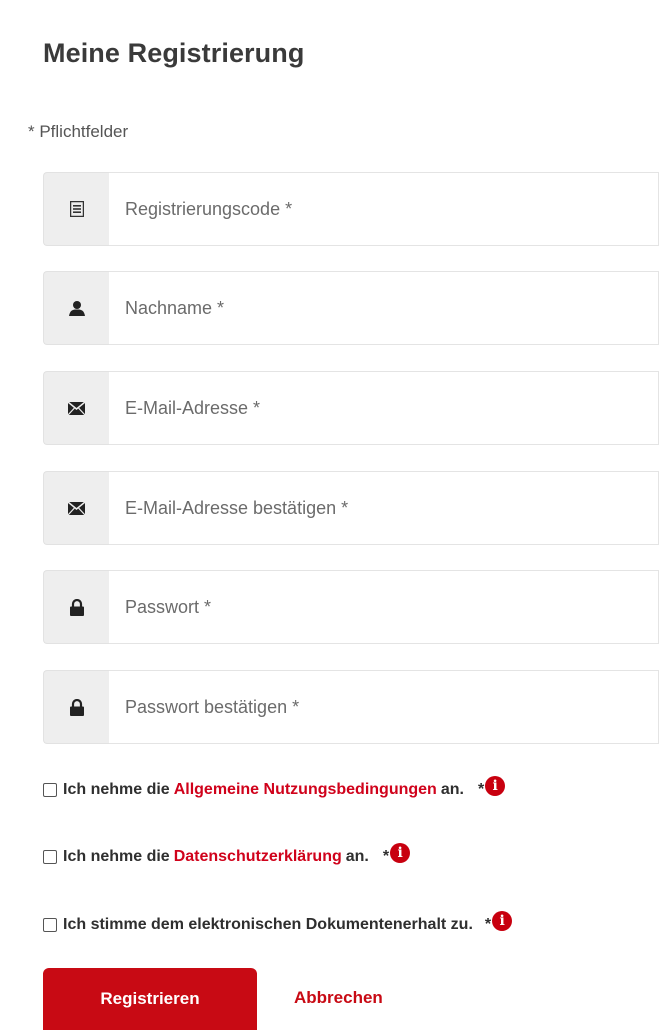 The width and height of the screenshot is (659, 1030). What do you see at coordinates (384, 308) in the screenshot?
I see `lastname-input: Nachname *` at bounding box center [384, 308].